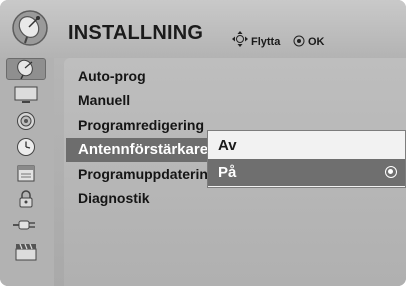  I want to click on monitor-icon, so click(26, 94).